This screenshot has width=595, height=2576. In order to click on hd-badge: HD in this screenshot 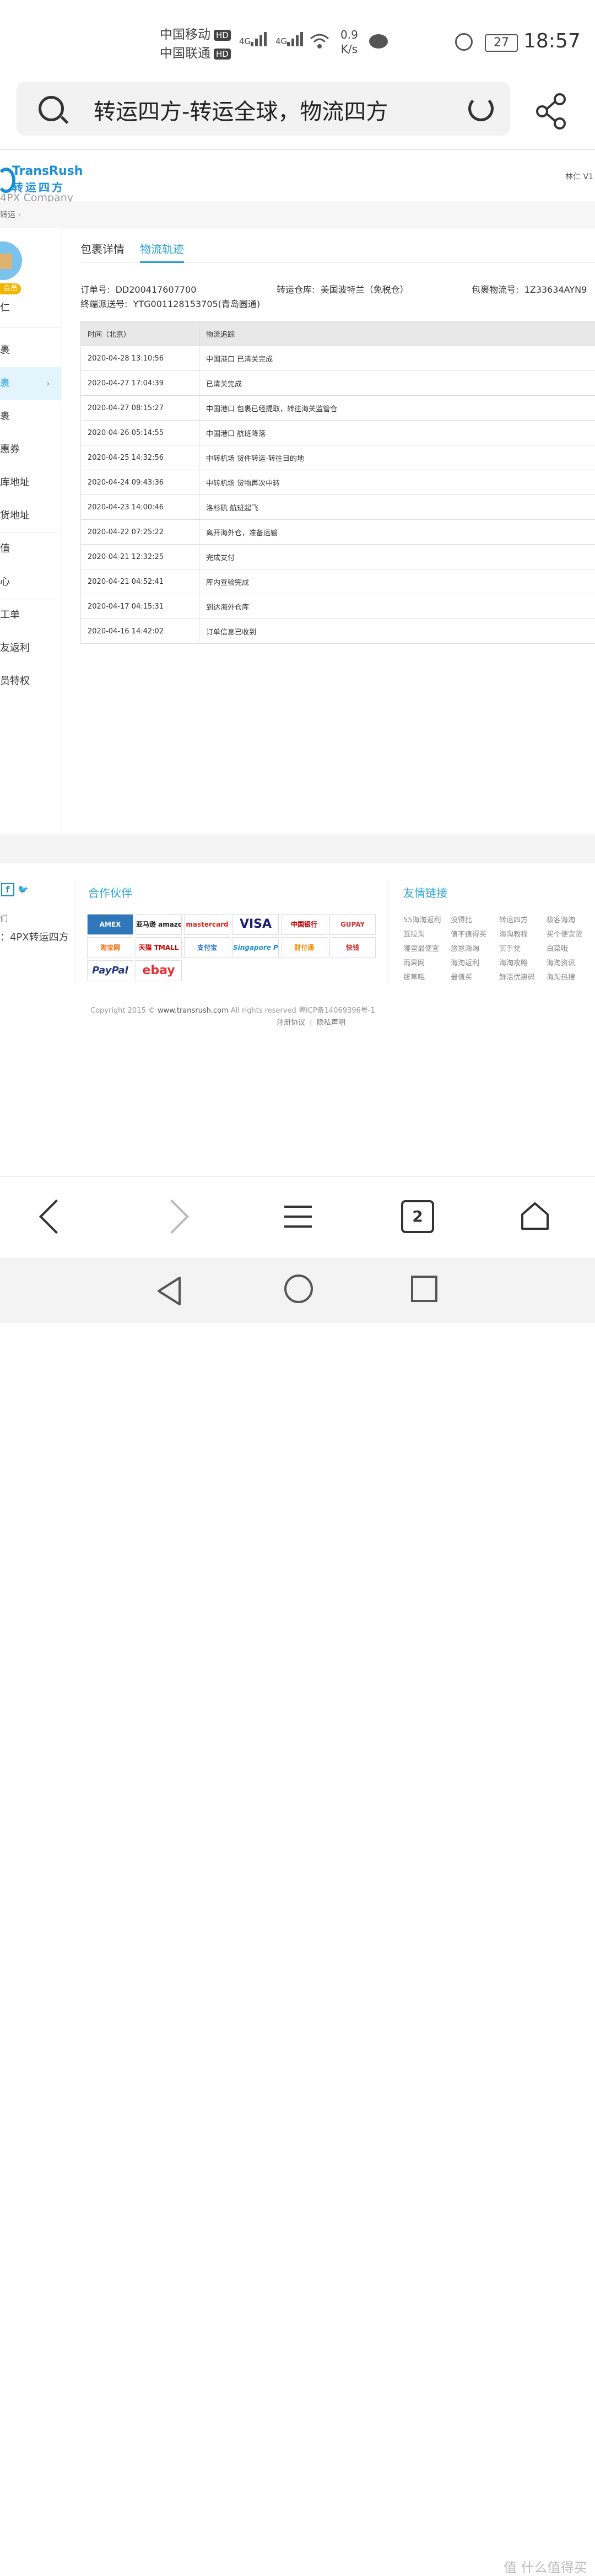, I will do `click(222, 36)`.